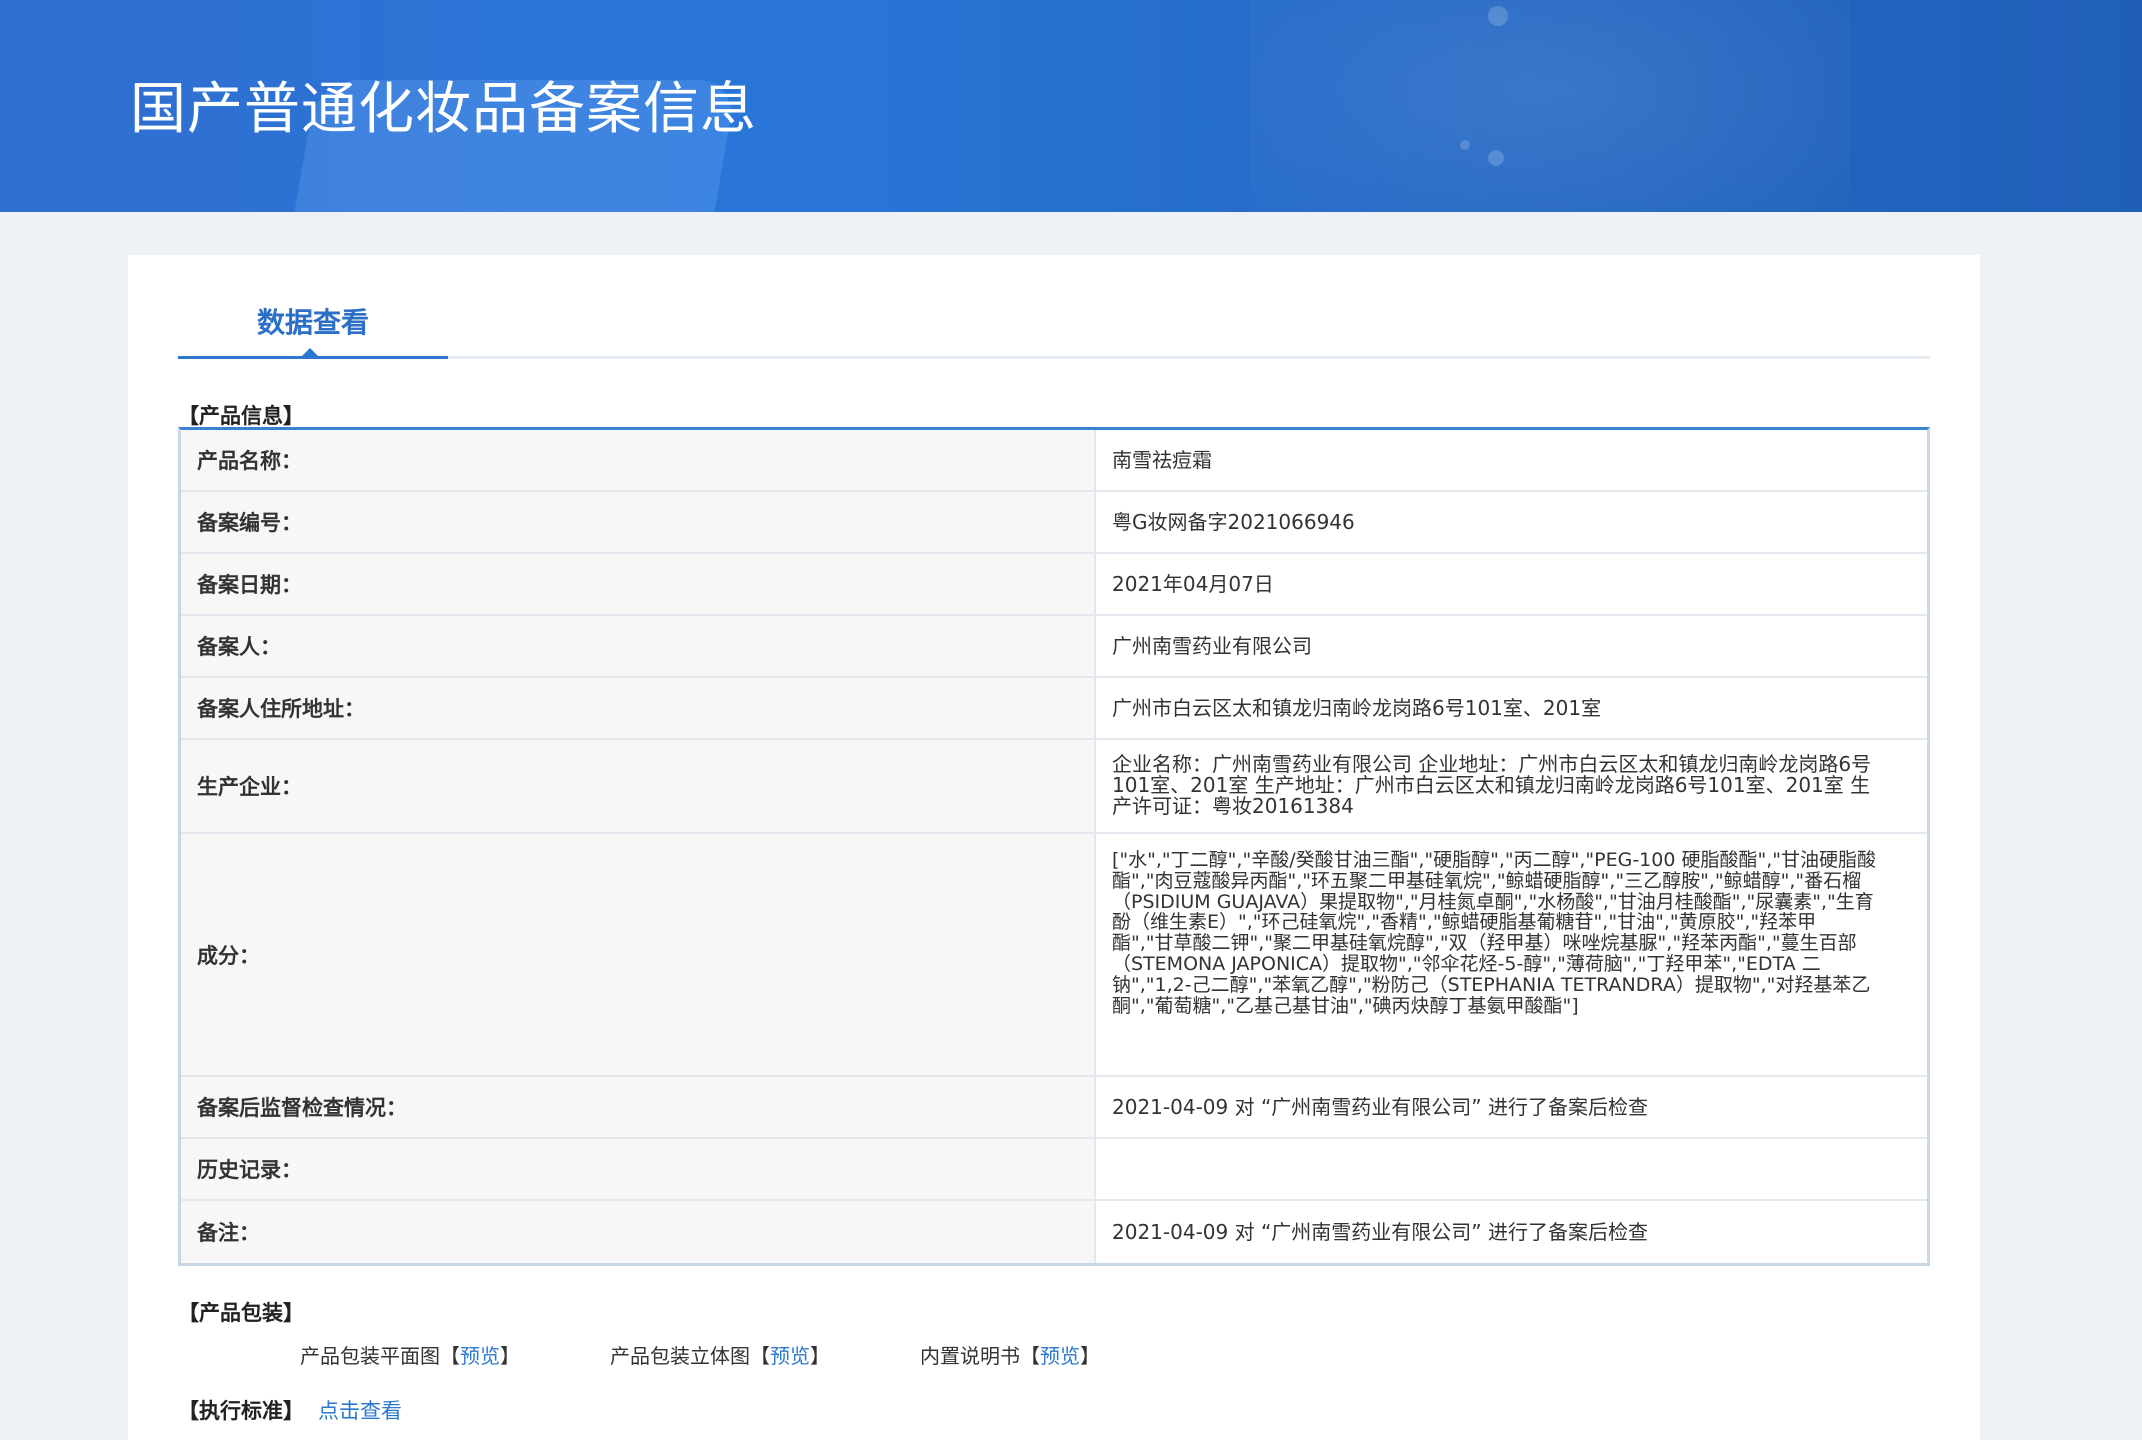 This screenshot has width=2142, height=1440. Describe the element at coordinates (1162, 459) in the screenshot. I see `row-value: 南雪祛痘霜` at that location.